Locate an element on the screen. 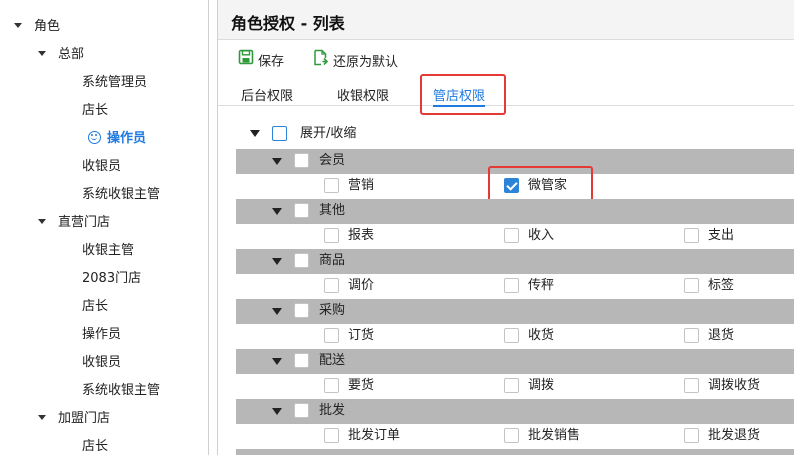 This screenshot has height=455, width=794. permission-group-row: 会员 is located at coordinates (515, 161).